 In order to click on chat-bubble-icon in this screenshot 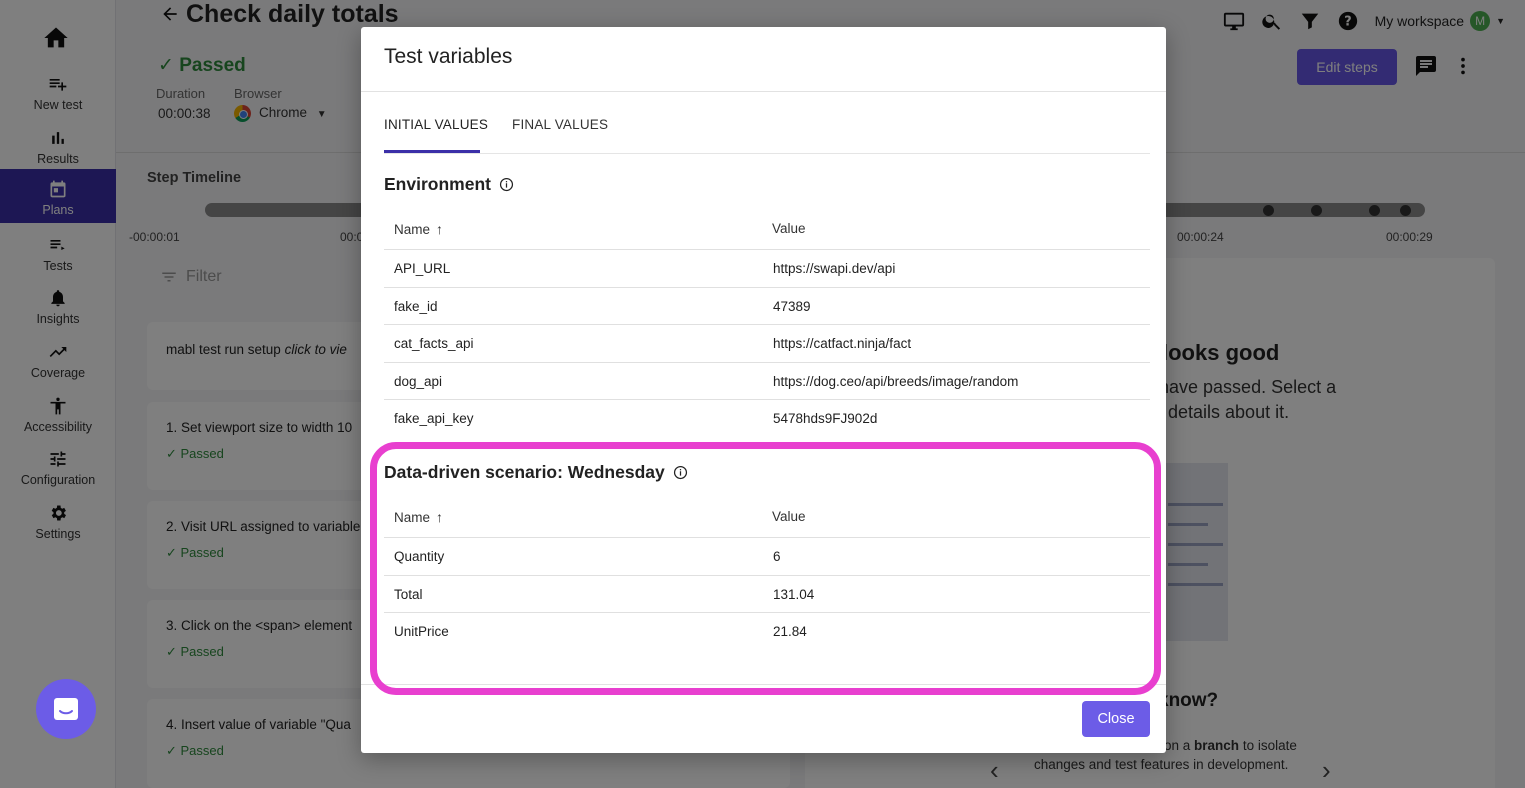, I will do `click(66, 709)`.